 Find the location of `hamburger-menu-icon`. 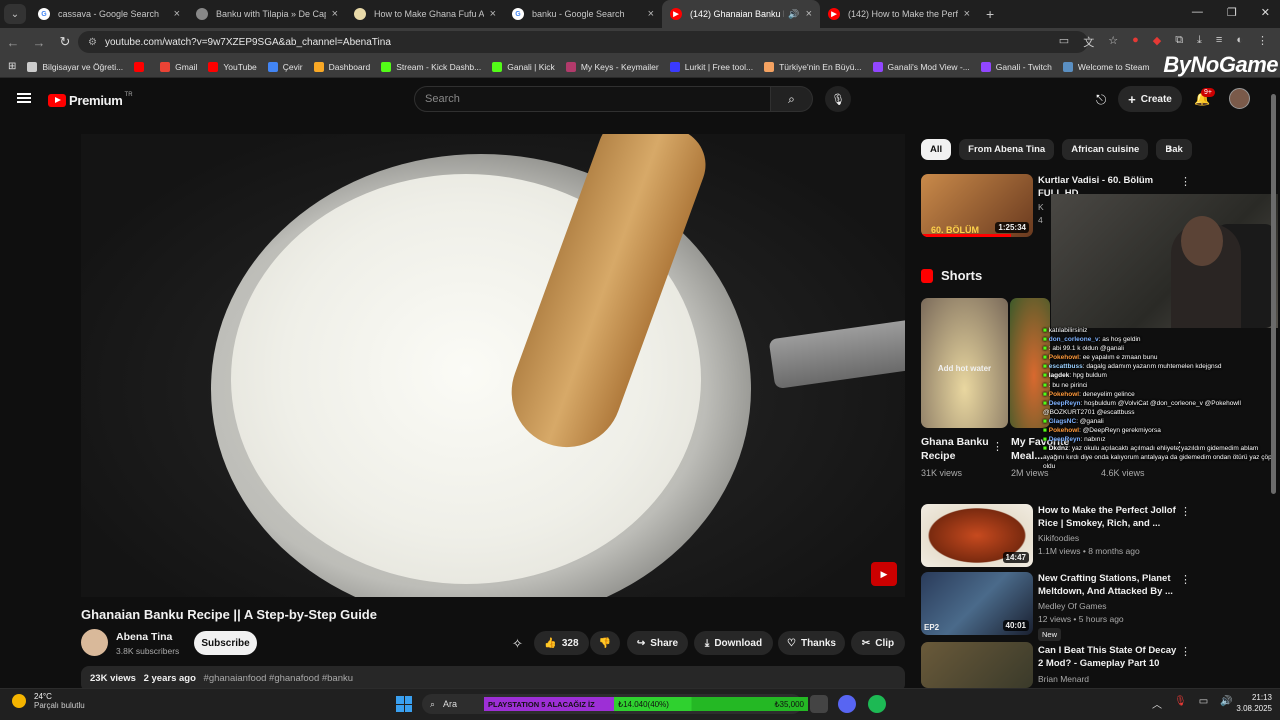

hamburger-menu-icon is located at coordinates (24, 98).